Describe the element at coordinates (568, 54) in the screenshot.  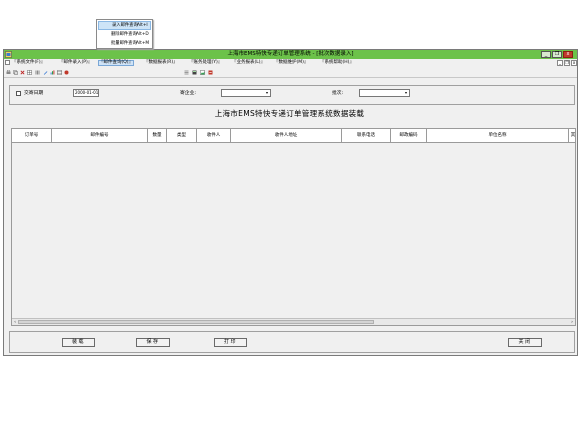
I see `close-window-button: x` at that location.